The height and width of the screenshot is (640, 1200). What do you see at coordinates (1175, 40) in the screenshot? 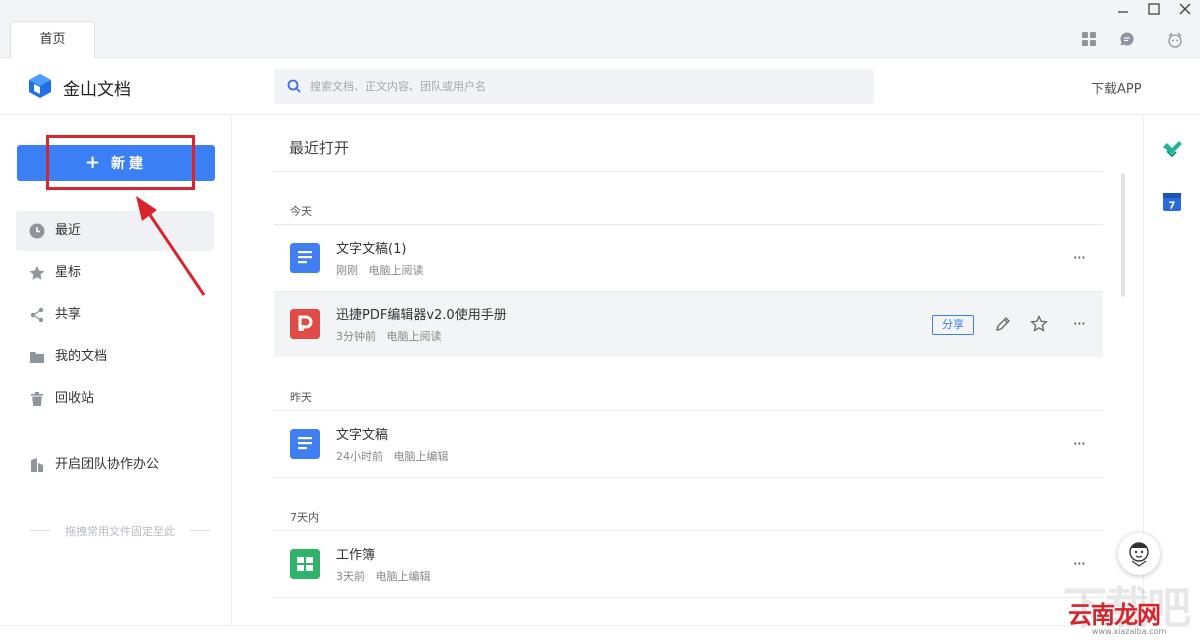
I see `skin-icon` at bounding box center [1175, 40].